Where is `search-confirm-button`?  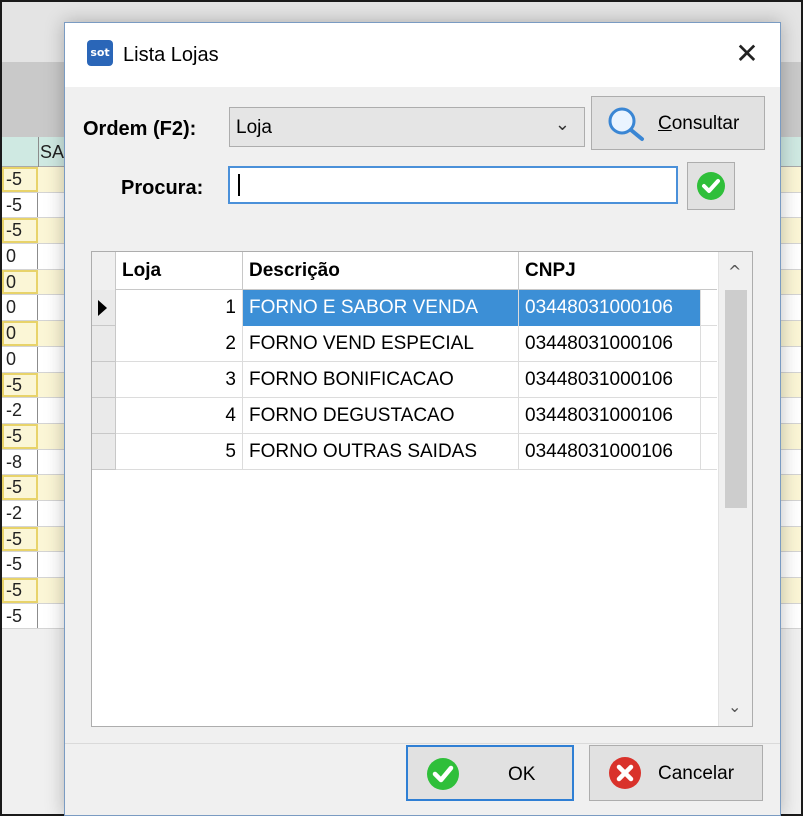 search-confirm-button is located at coordinates (711, 186).